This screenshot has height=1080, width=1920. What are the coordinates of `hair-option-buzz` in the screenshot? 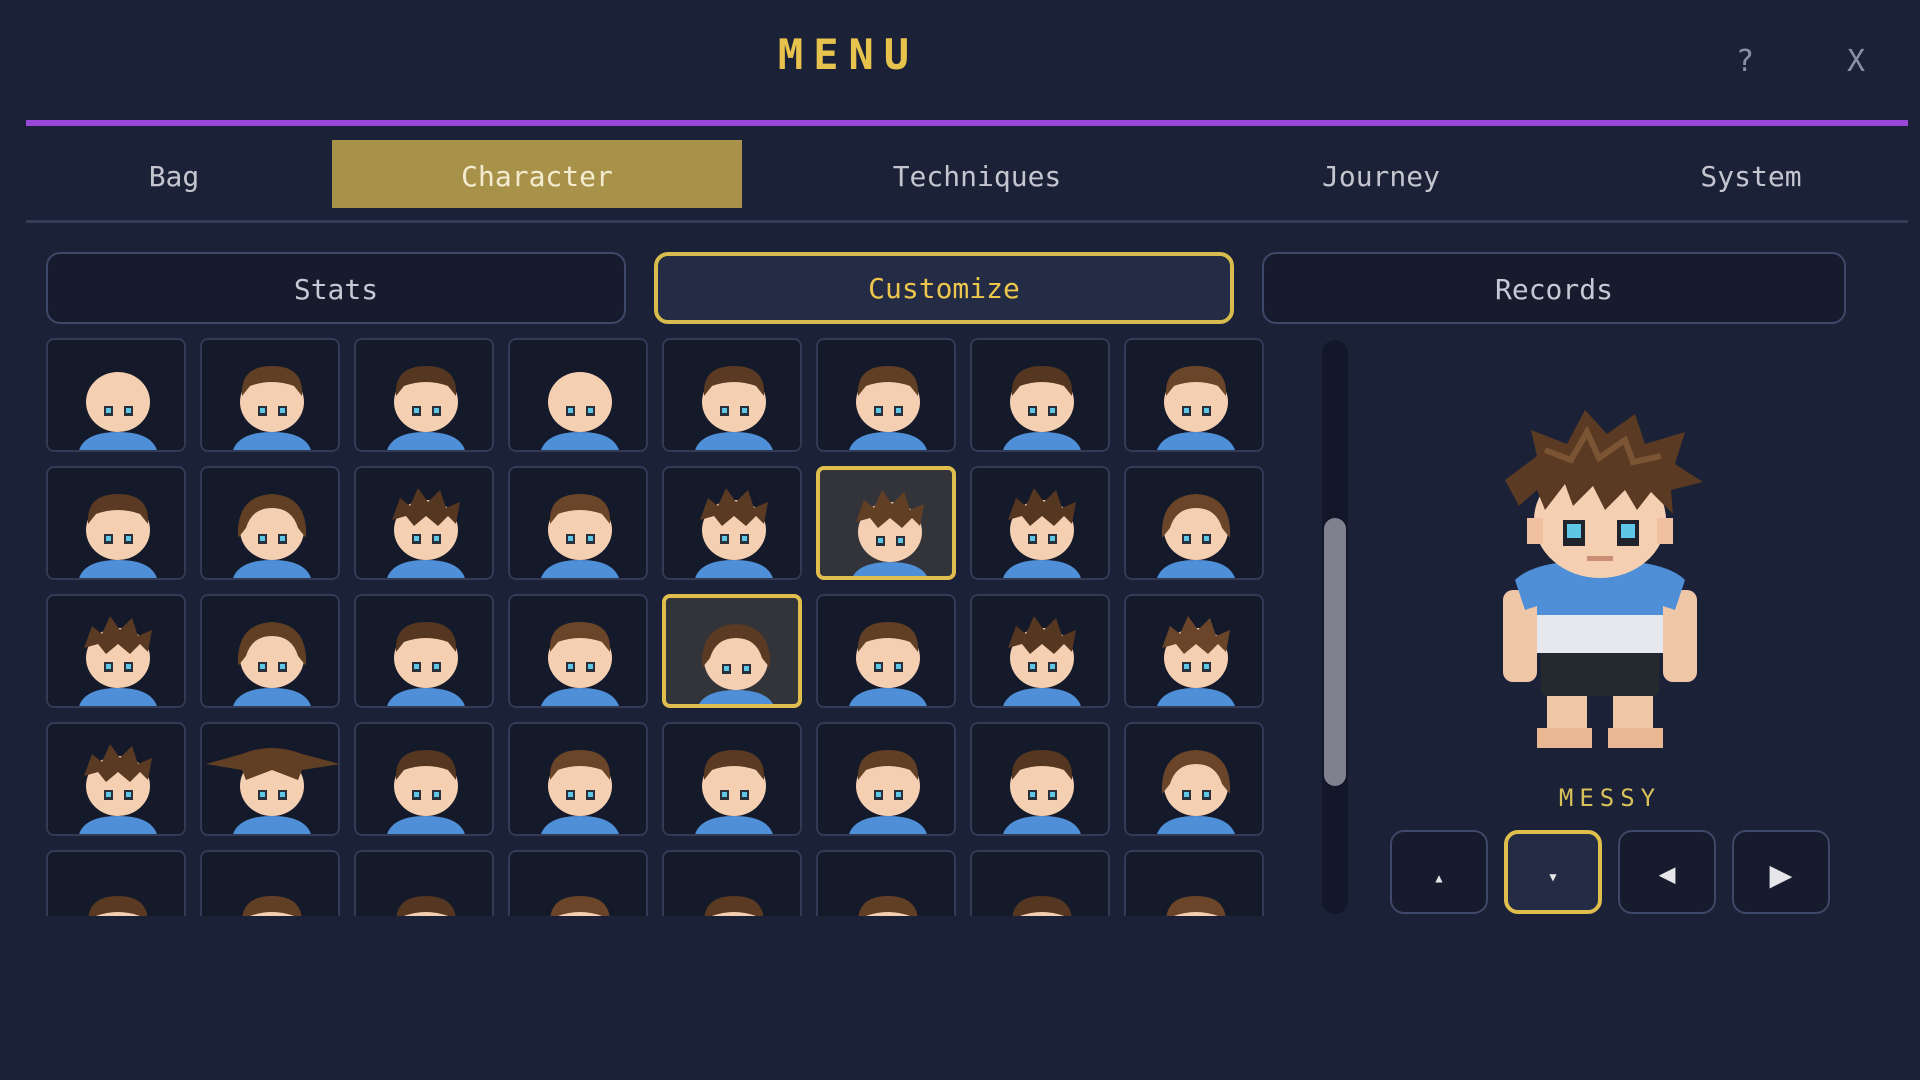 It's located at (1040, 395).